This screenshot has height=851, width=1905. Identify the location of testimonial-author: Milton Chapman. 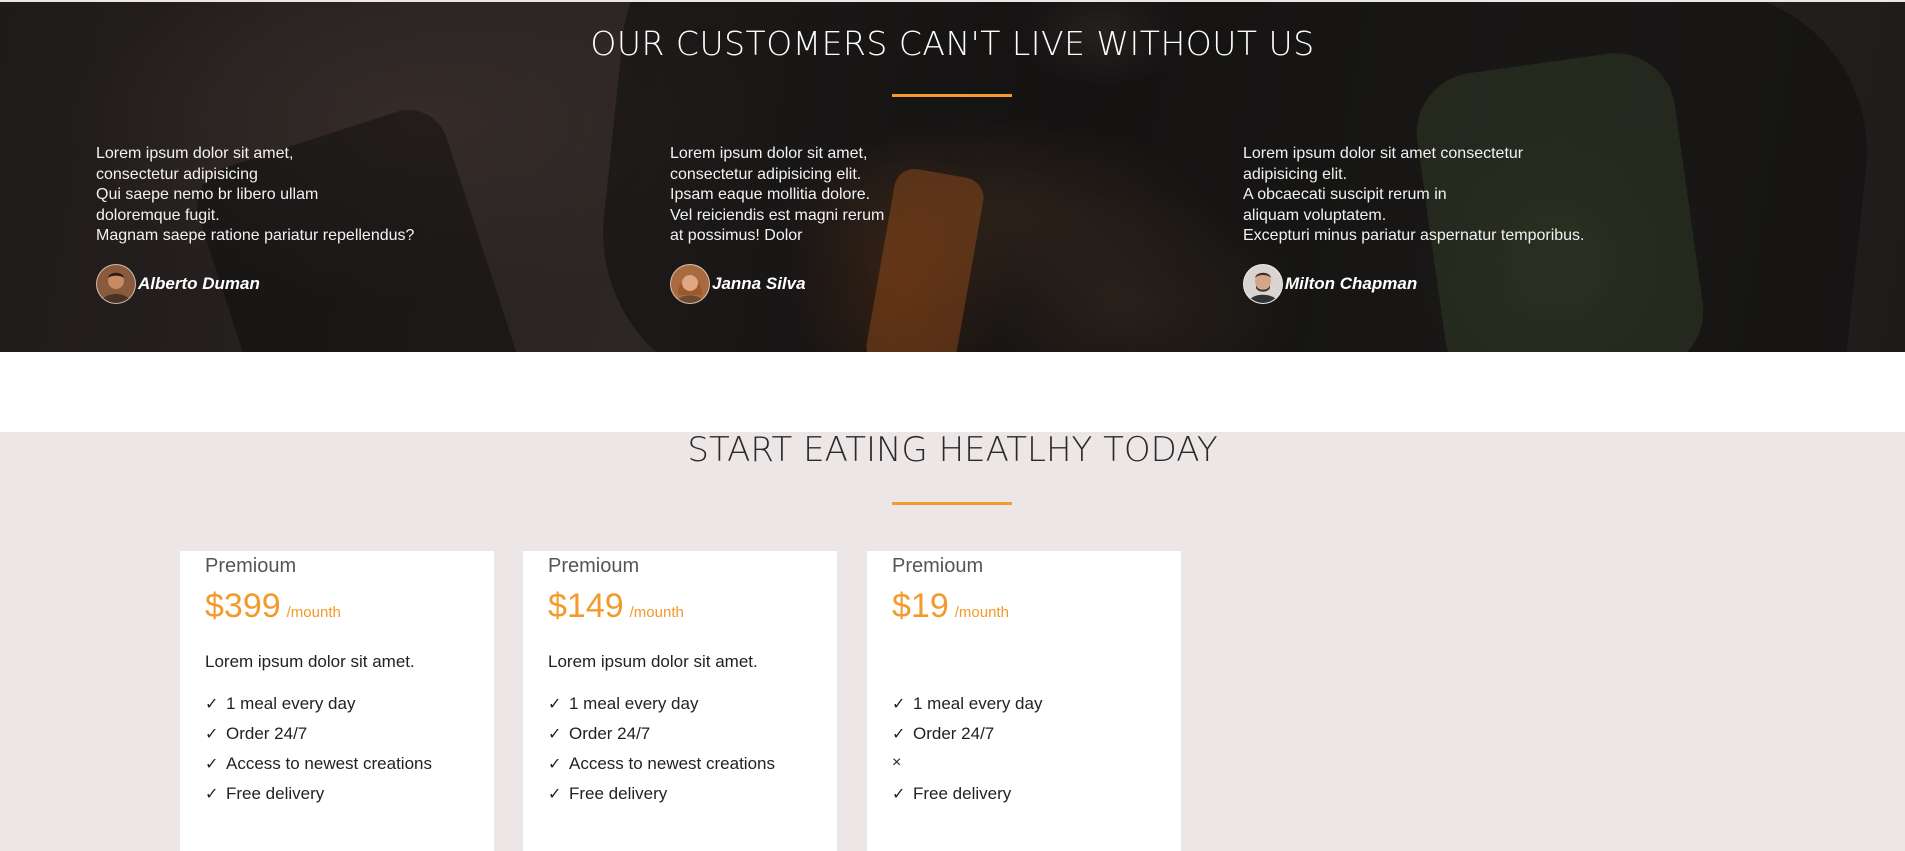
(1330, 284).